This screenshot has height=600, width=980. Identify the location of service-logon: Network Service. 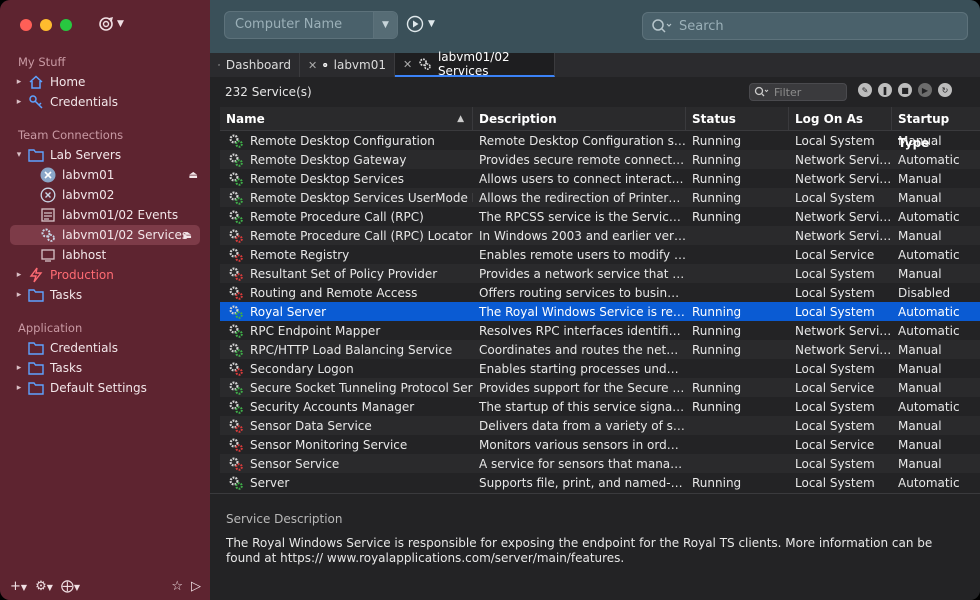
(843, 330).